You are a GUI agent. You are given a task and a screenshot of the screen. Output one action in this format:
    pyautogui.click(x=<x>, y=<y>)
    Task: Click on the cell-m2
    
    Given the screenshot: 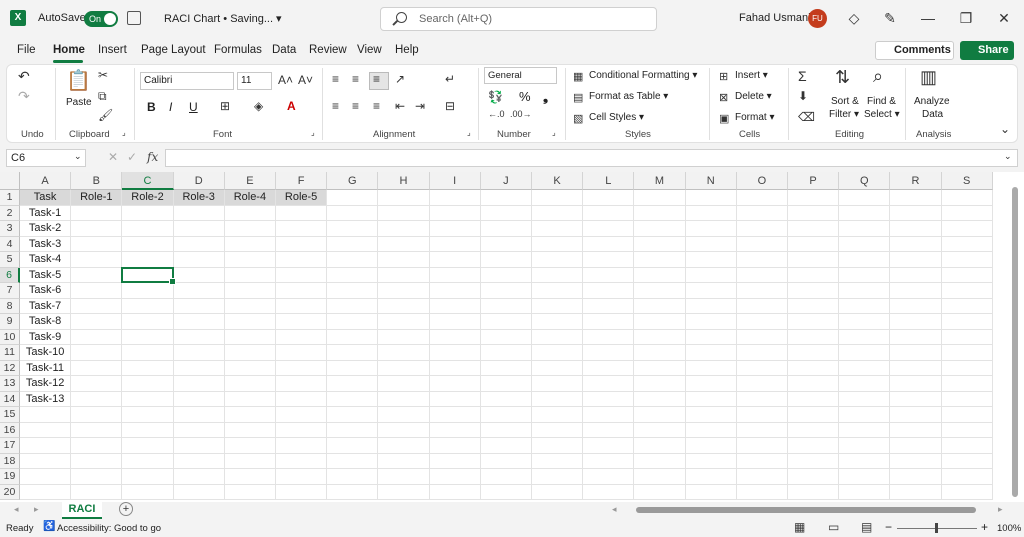 What is the action you would take?
    pyautogui.click(x=660, y=213)
    